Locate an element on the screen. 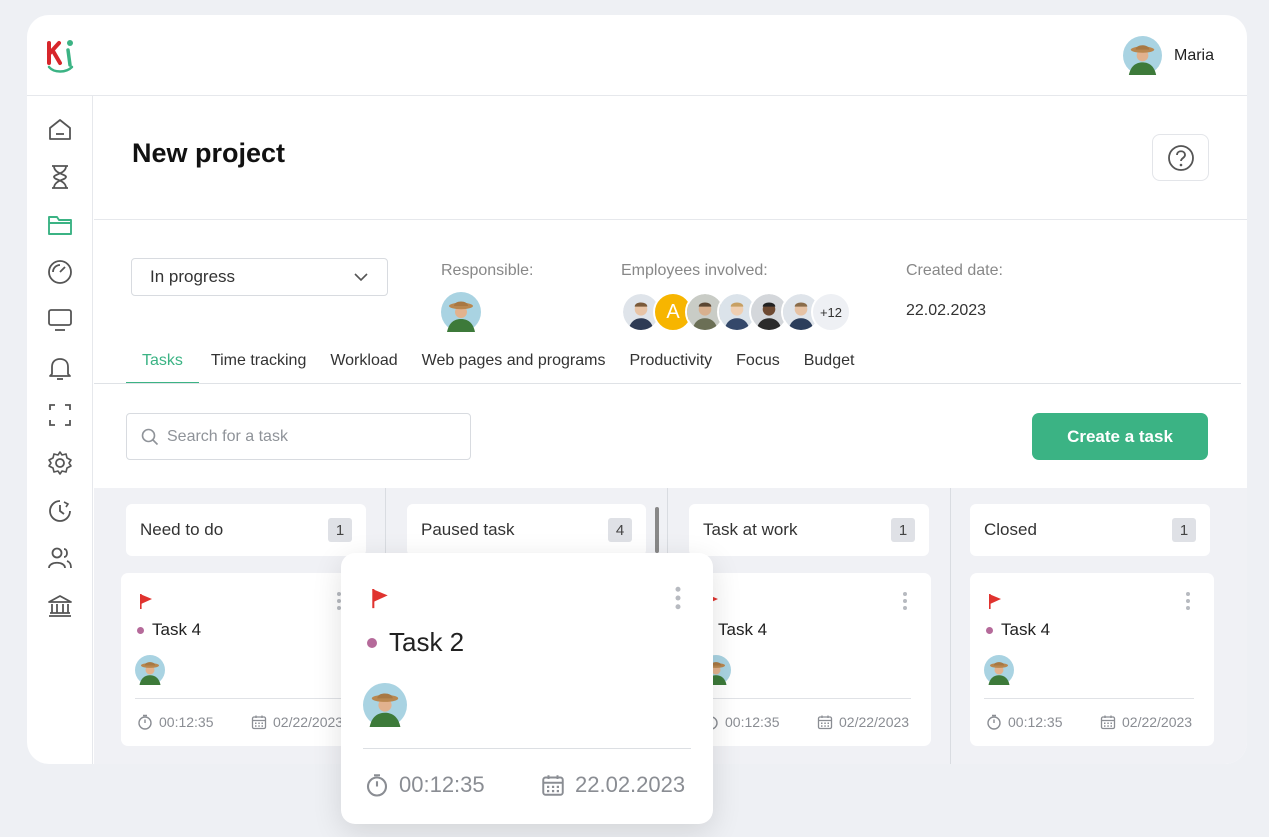 The image size is (1269, 837). column-header-need-to-do: Need to do 1 is located at coordinates (246, 530).